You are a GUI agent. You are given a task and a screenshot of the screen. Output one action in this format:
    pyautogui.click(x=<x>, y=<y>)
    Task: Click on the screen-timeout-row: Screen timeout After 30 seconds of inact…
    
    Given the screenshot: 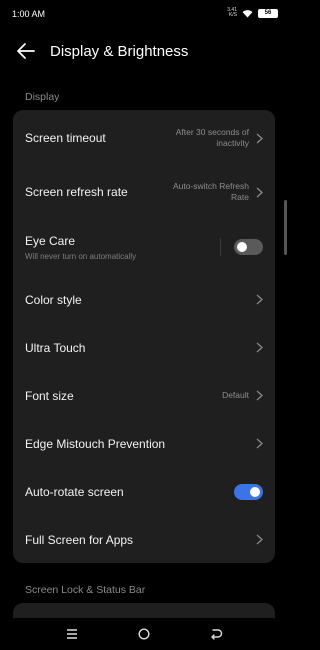 What is the action you would take?
    pyautogui.click(x=144, y=138)
    